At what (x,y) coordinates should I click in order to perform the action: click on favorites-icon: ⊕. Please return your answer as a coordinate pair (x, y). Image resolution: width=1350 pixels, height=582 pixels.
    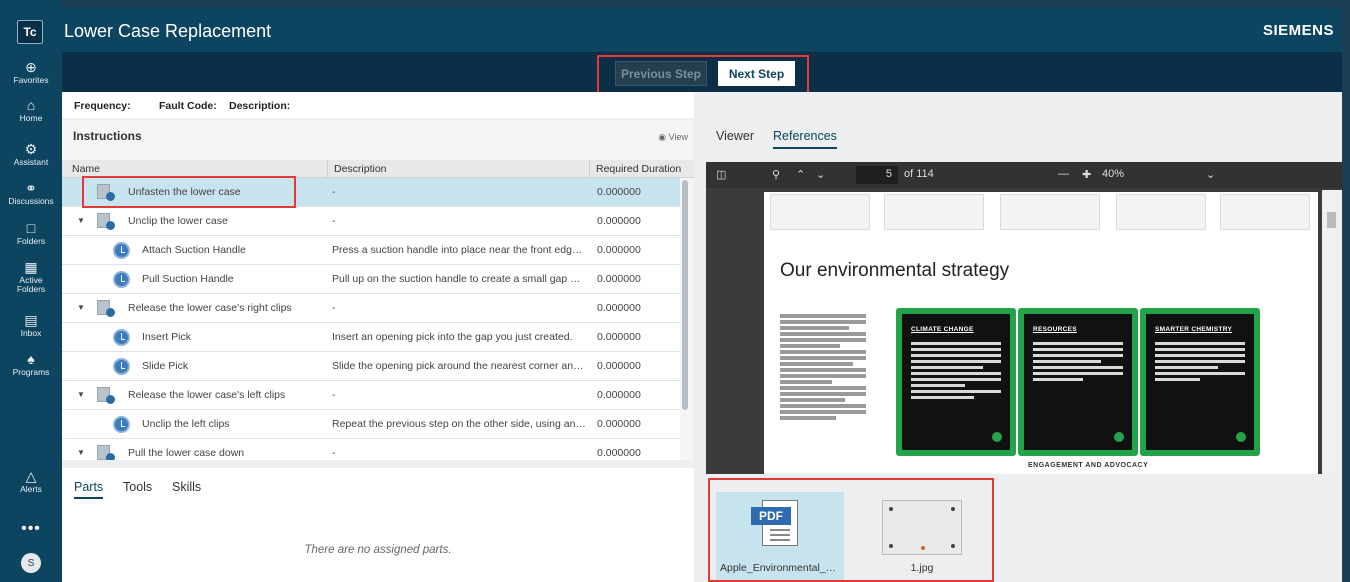
    Looking at the image, I should click on (31, 67).